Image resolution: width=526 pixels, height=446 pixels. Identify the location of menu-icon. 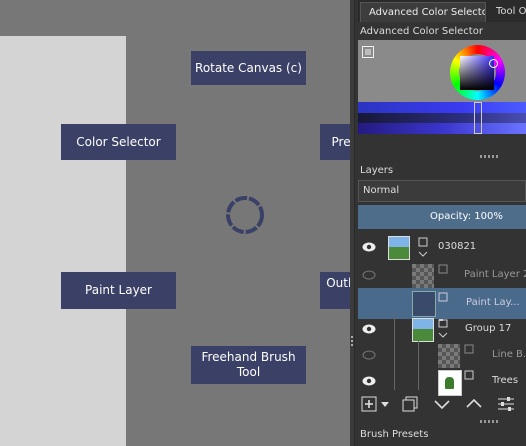
(368, 52).